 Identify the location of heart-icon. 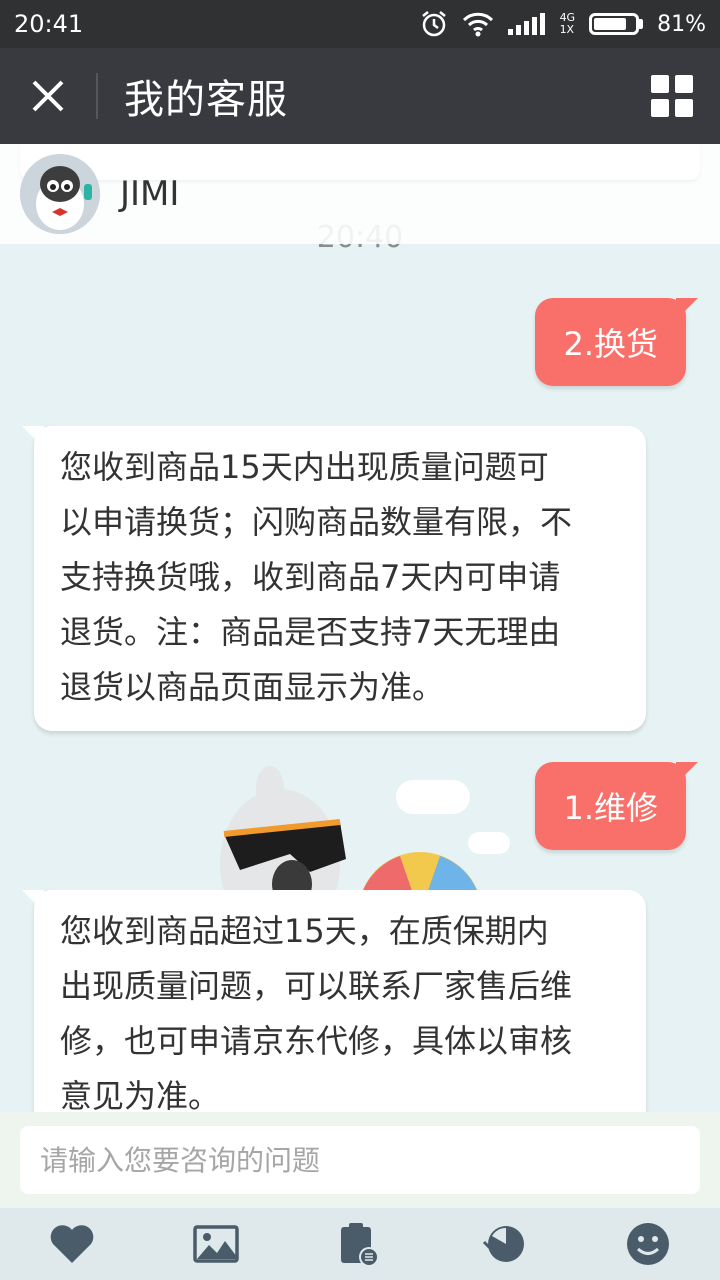
(72, 1244).